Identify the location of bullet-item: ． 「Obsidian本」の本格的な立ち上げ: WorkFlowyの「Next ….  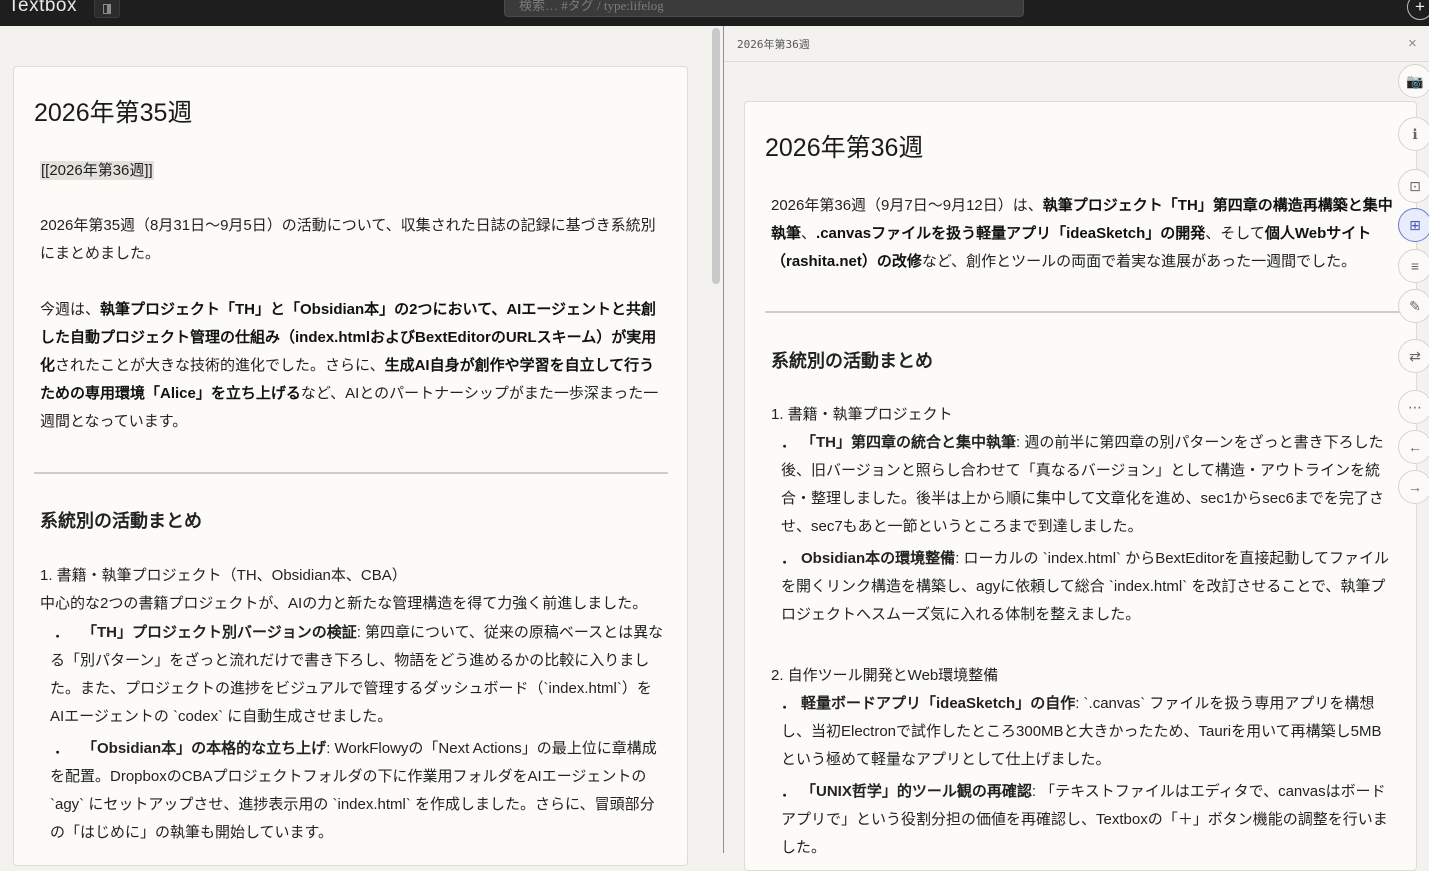
(357, 791).